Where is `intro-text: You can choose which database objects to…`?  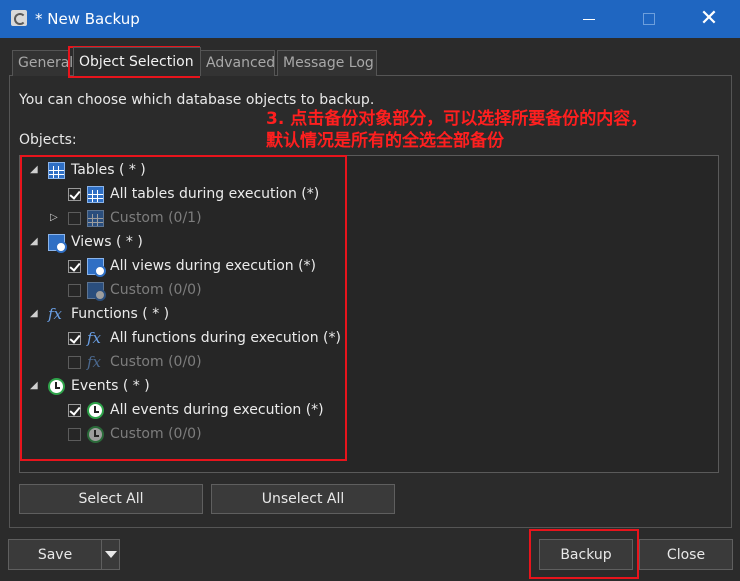
intro-text: You can choose which database objects to… is located at coordinates (197, 100).